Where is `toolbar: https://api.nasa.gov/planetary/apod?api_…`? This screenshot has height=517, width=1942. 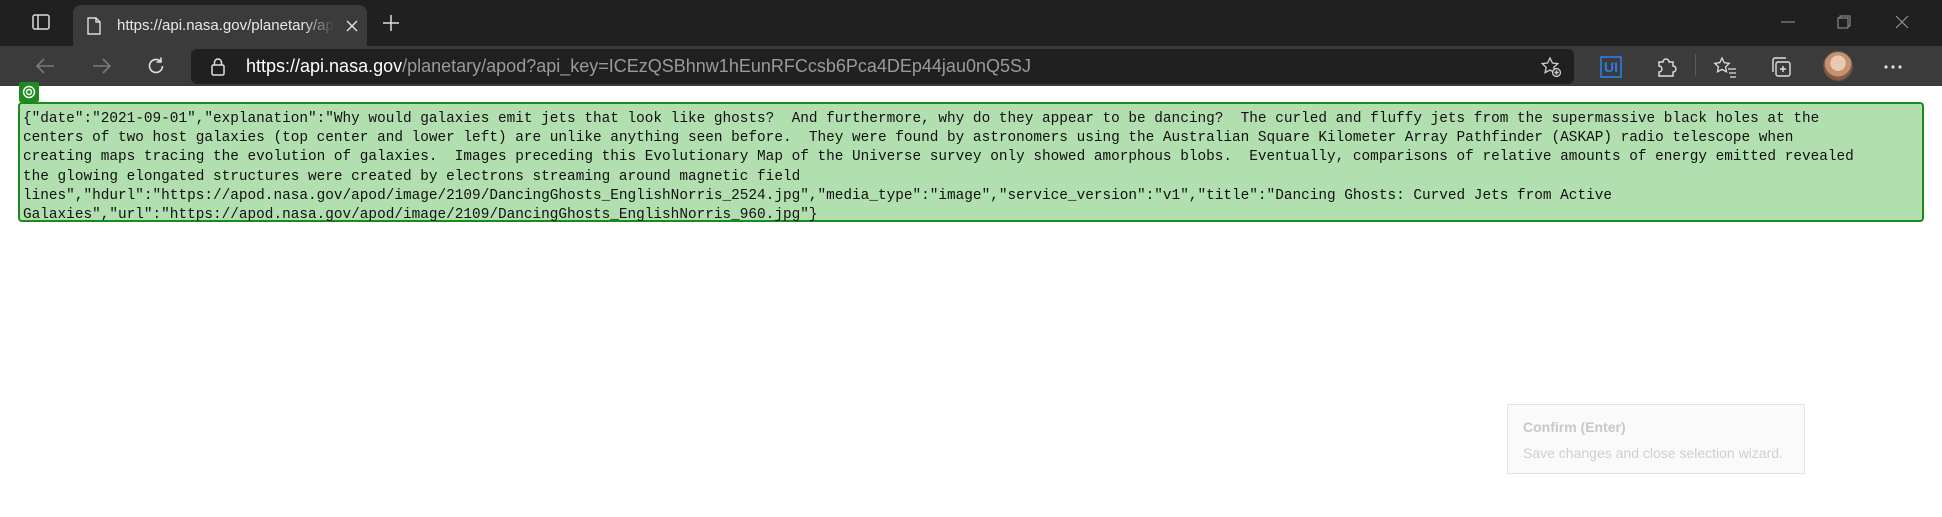 toolbar: https://api.nasa.gov/planetary/apod?api_… is located at coordinates (971, 66).